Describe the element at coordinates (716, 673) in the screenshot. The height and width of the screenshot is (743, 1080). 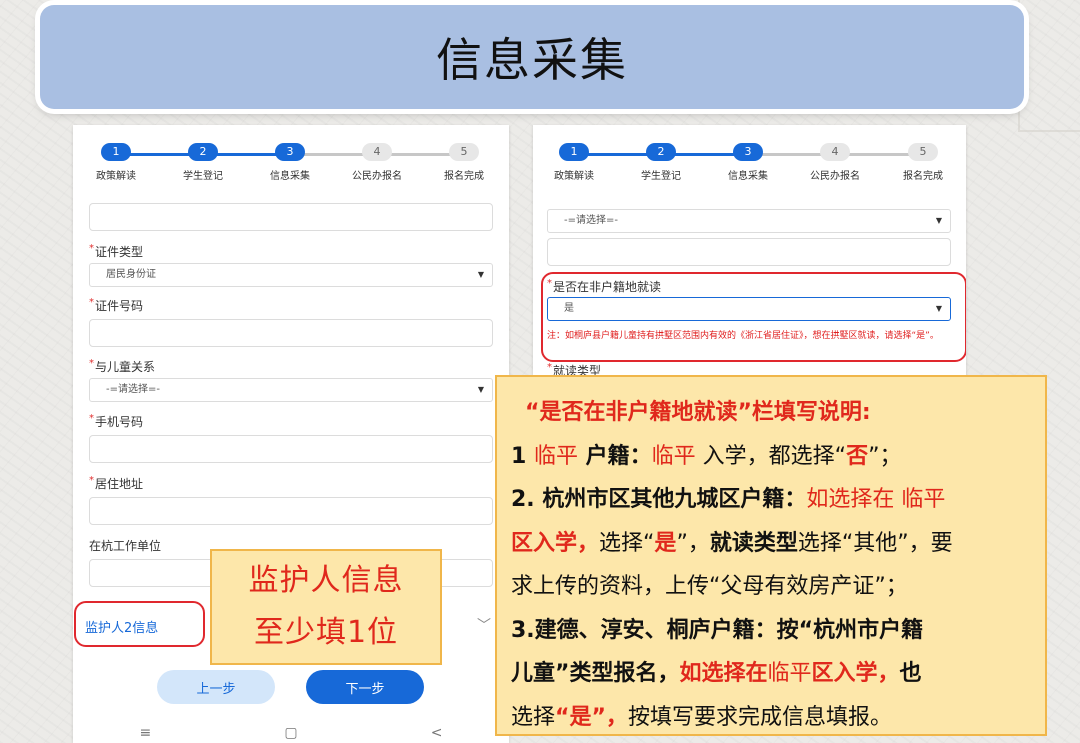
I see `instruction-line-6: 儿童”类型报名，如选择在临平区入学，也` at that location.